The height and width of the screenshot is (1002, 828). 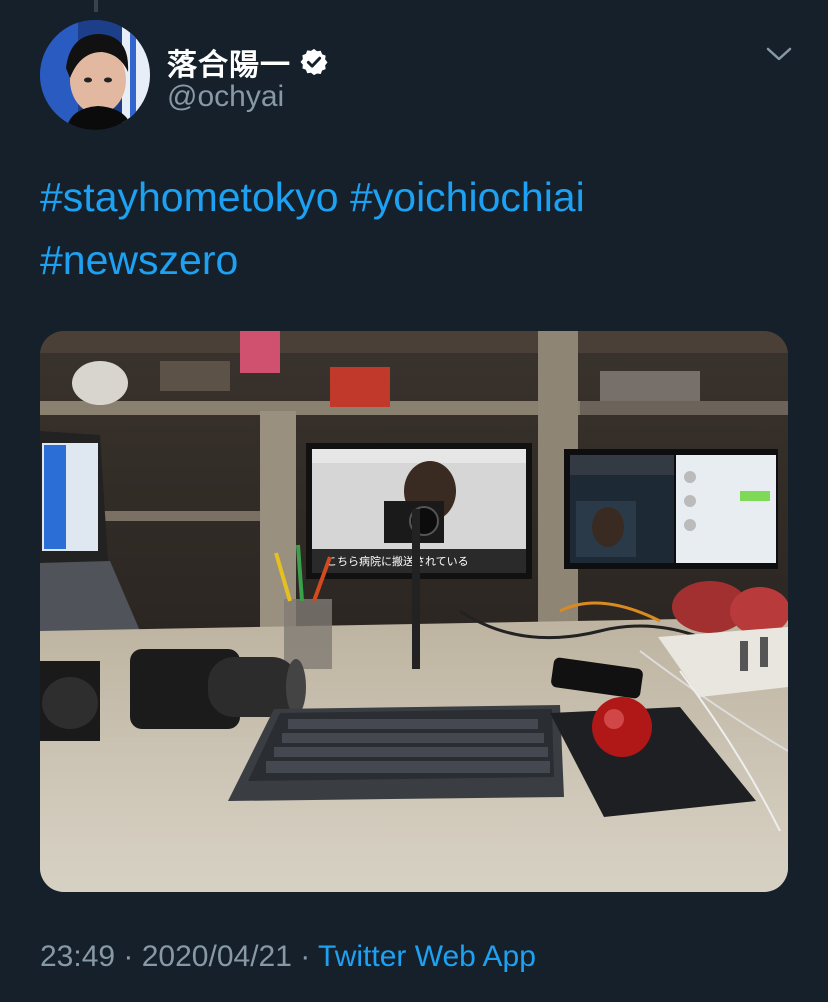 I want to click on avatar-image, so click(x=95, y=75).